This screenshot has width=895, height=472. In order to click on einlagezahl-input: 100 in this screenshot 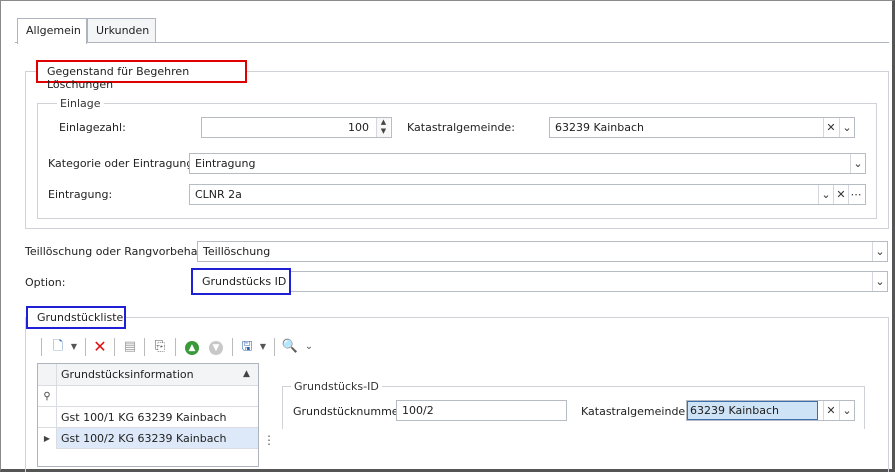, I will do `click(296, 127)`.